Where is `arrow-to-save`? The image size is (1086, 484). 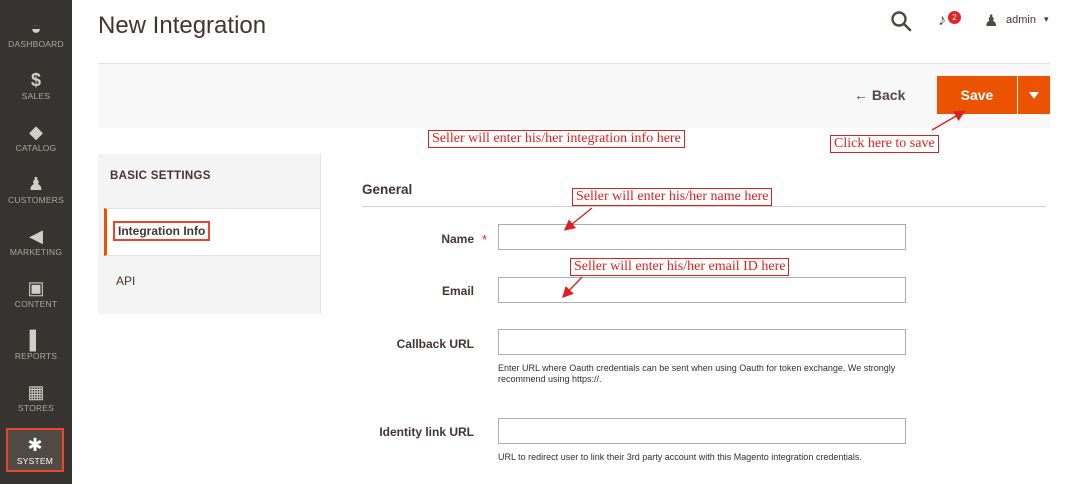
arrow-to-save is located at coordinates (948, 120).